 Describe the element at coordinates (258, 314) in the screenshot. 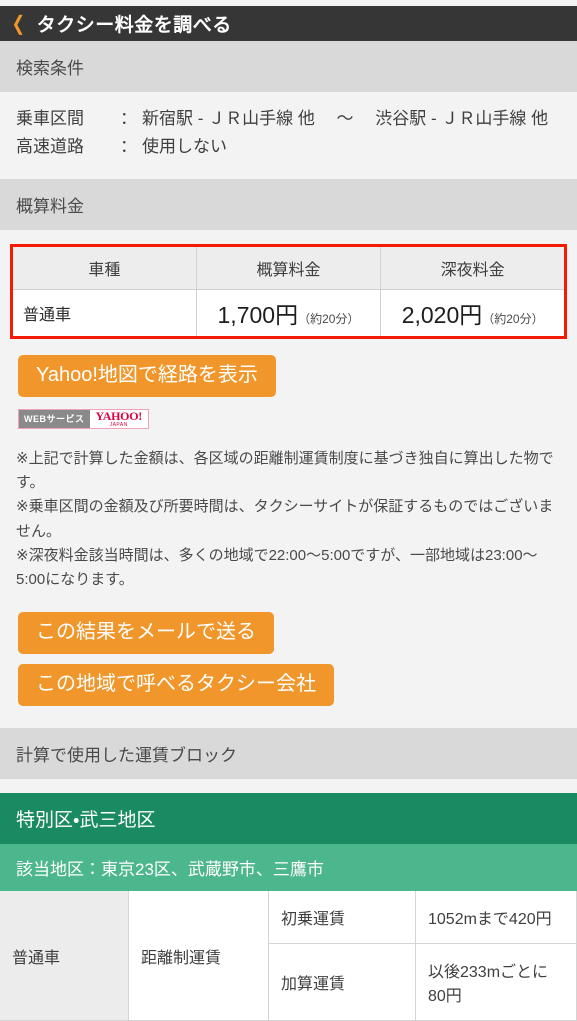

I see `estimated-fare-amount: 1,700円` at that location.